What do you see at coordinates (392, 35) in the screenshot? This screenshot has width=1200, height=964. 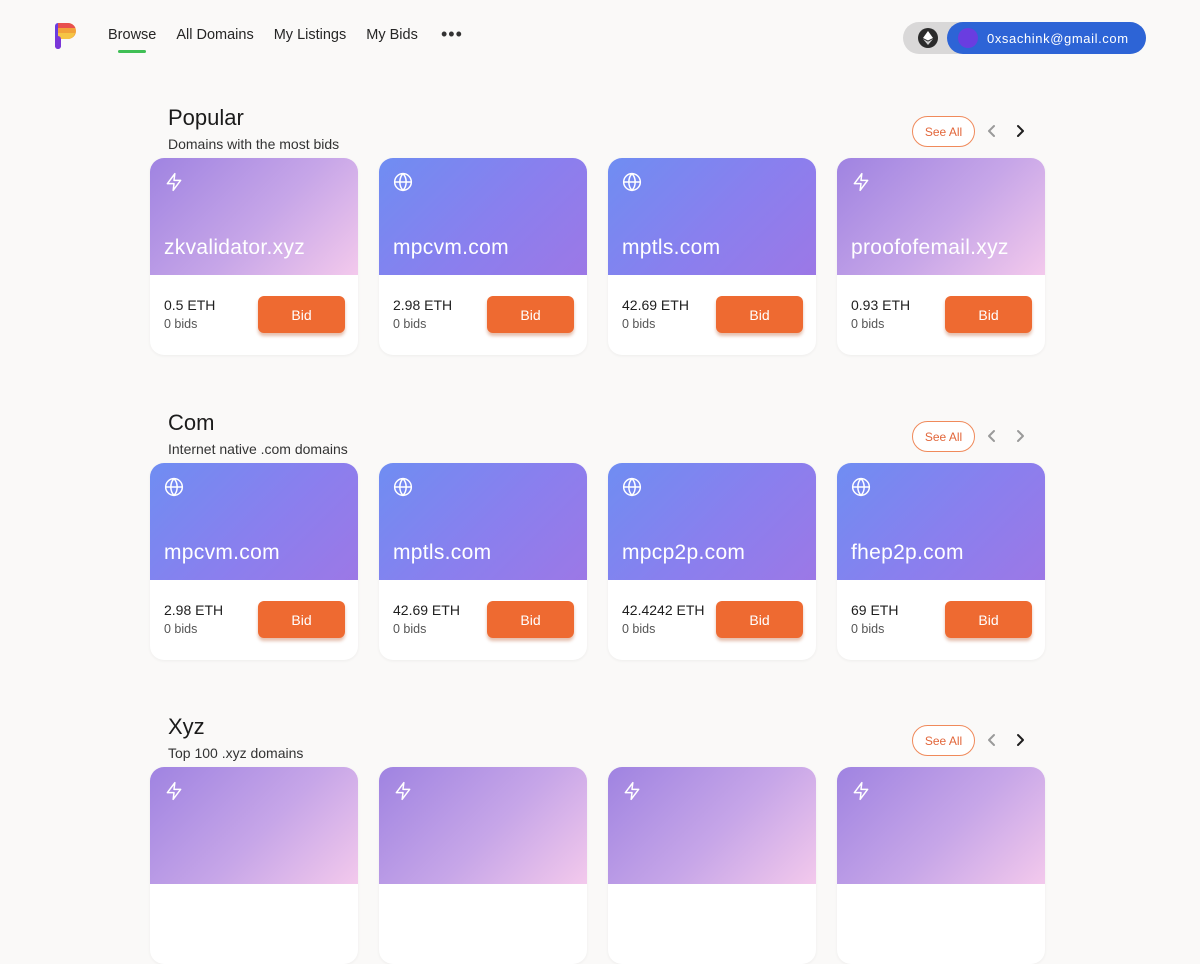 I see `nav-my-bids: My Bids` at bounding box center [392, 35].